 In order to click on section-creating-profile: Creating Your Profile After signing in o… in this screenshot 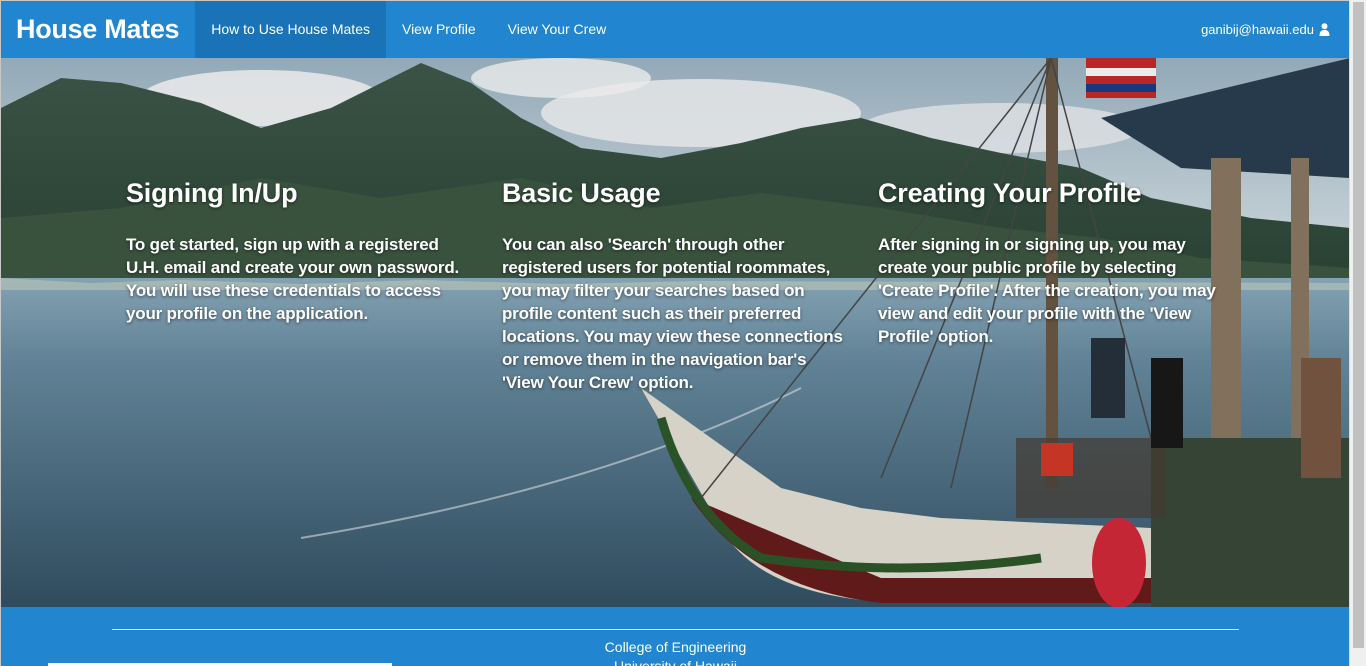, I will do `click(1054, 263)`.